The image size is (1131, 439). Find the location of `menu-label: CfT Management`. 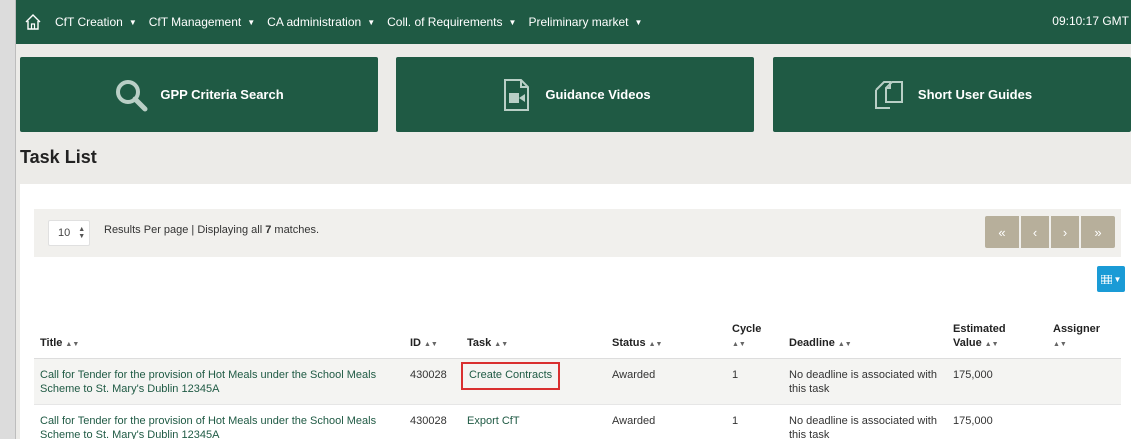

menu-label: CfT Management is located at coordinates (195, 22).